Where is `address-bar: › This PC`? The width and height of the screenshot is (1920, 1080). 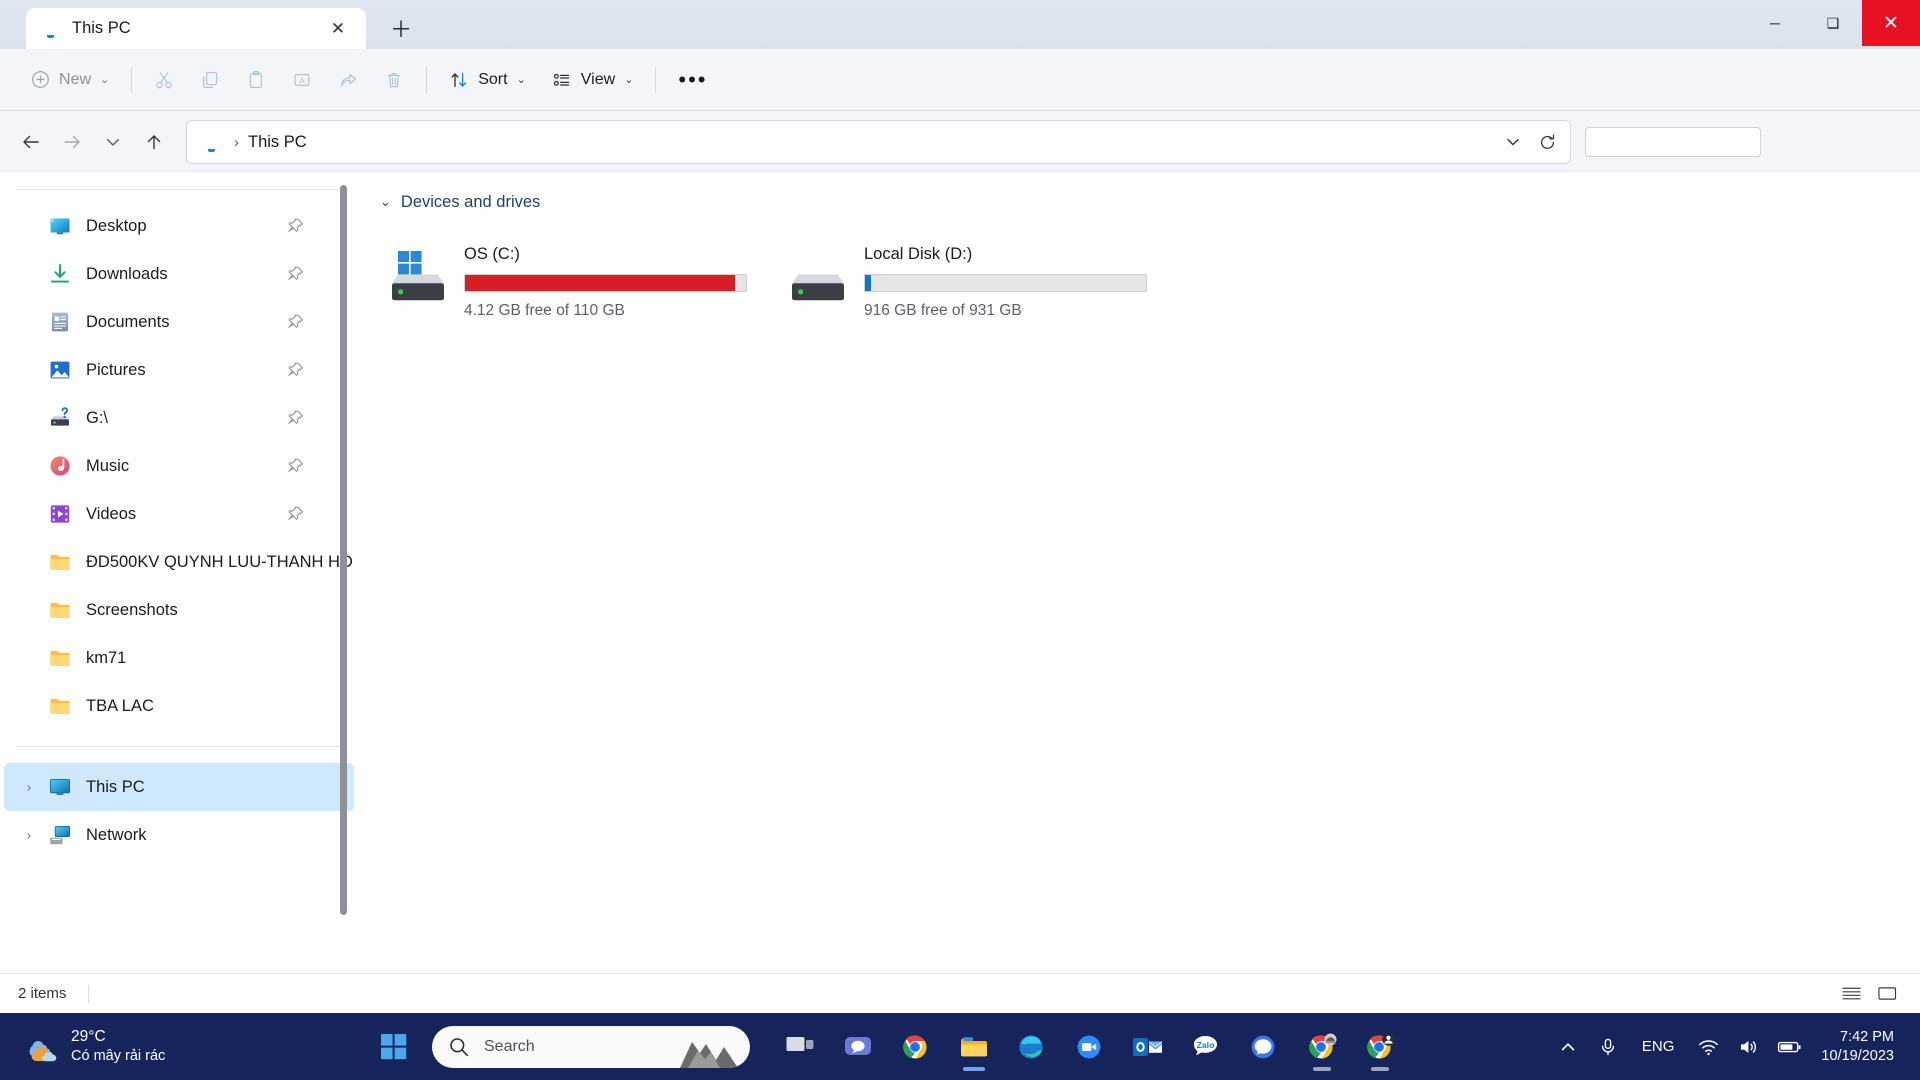
address-bar: › This PC is located at coordinates (878, 142).